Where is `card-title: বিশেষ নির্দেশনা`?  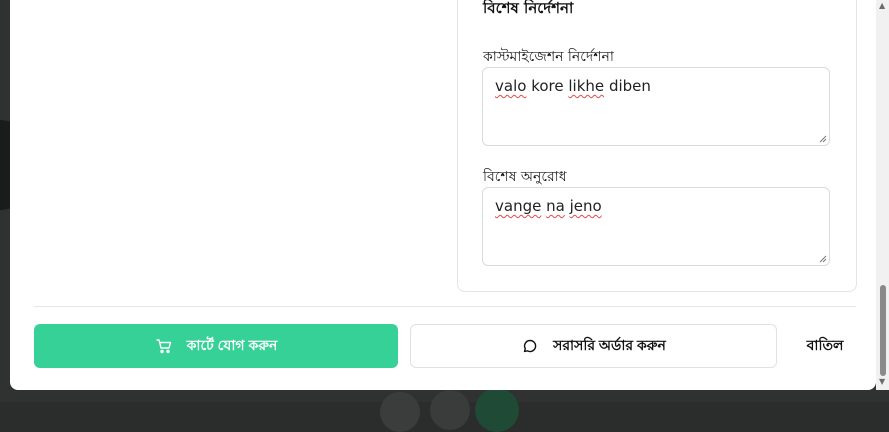 card-title: বিশেষ নির্দেশনা is located at coordinates (528, 8).